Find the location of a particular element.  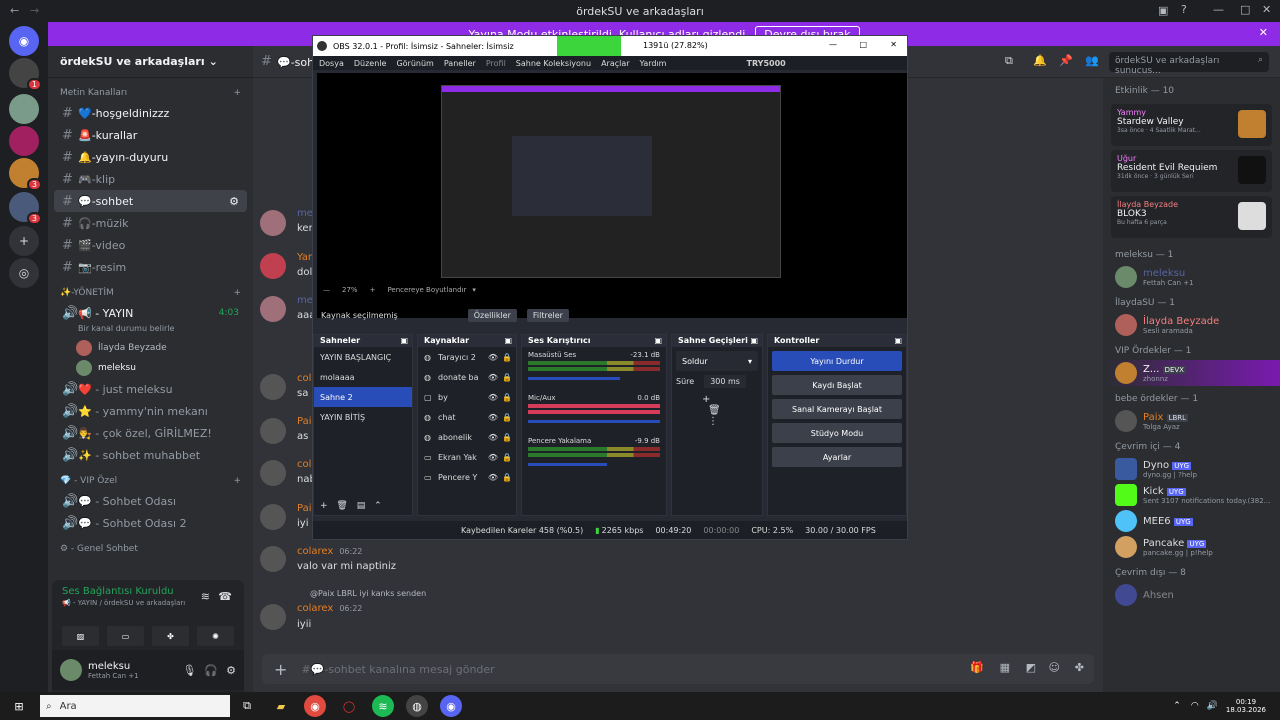

start-recording-button: Kaydı Başlat is located at coordinates (837, 385).